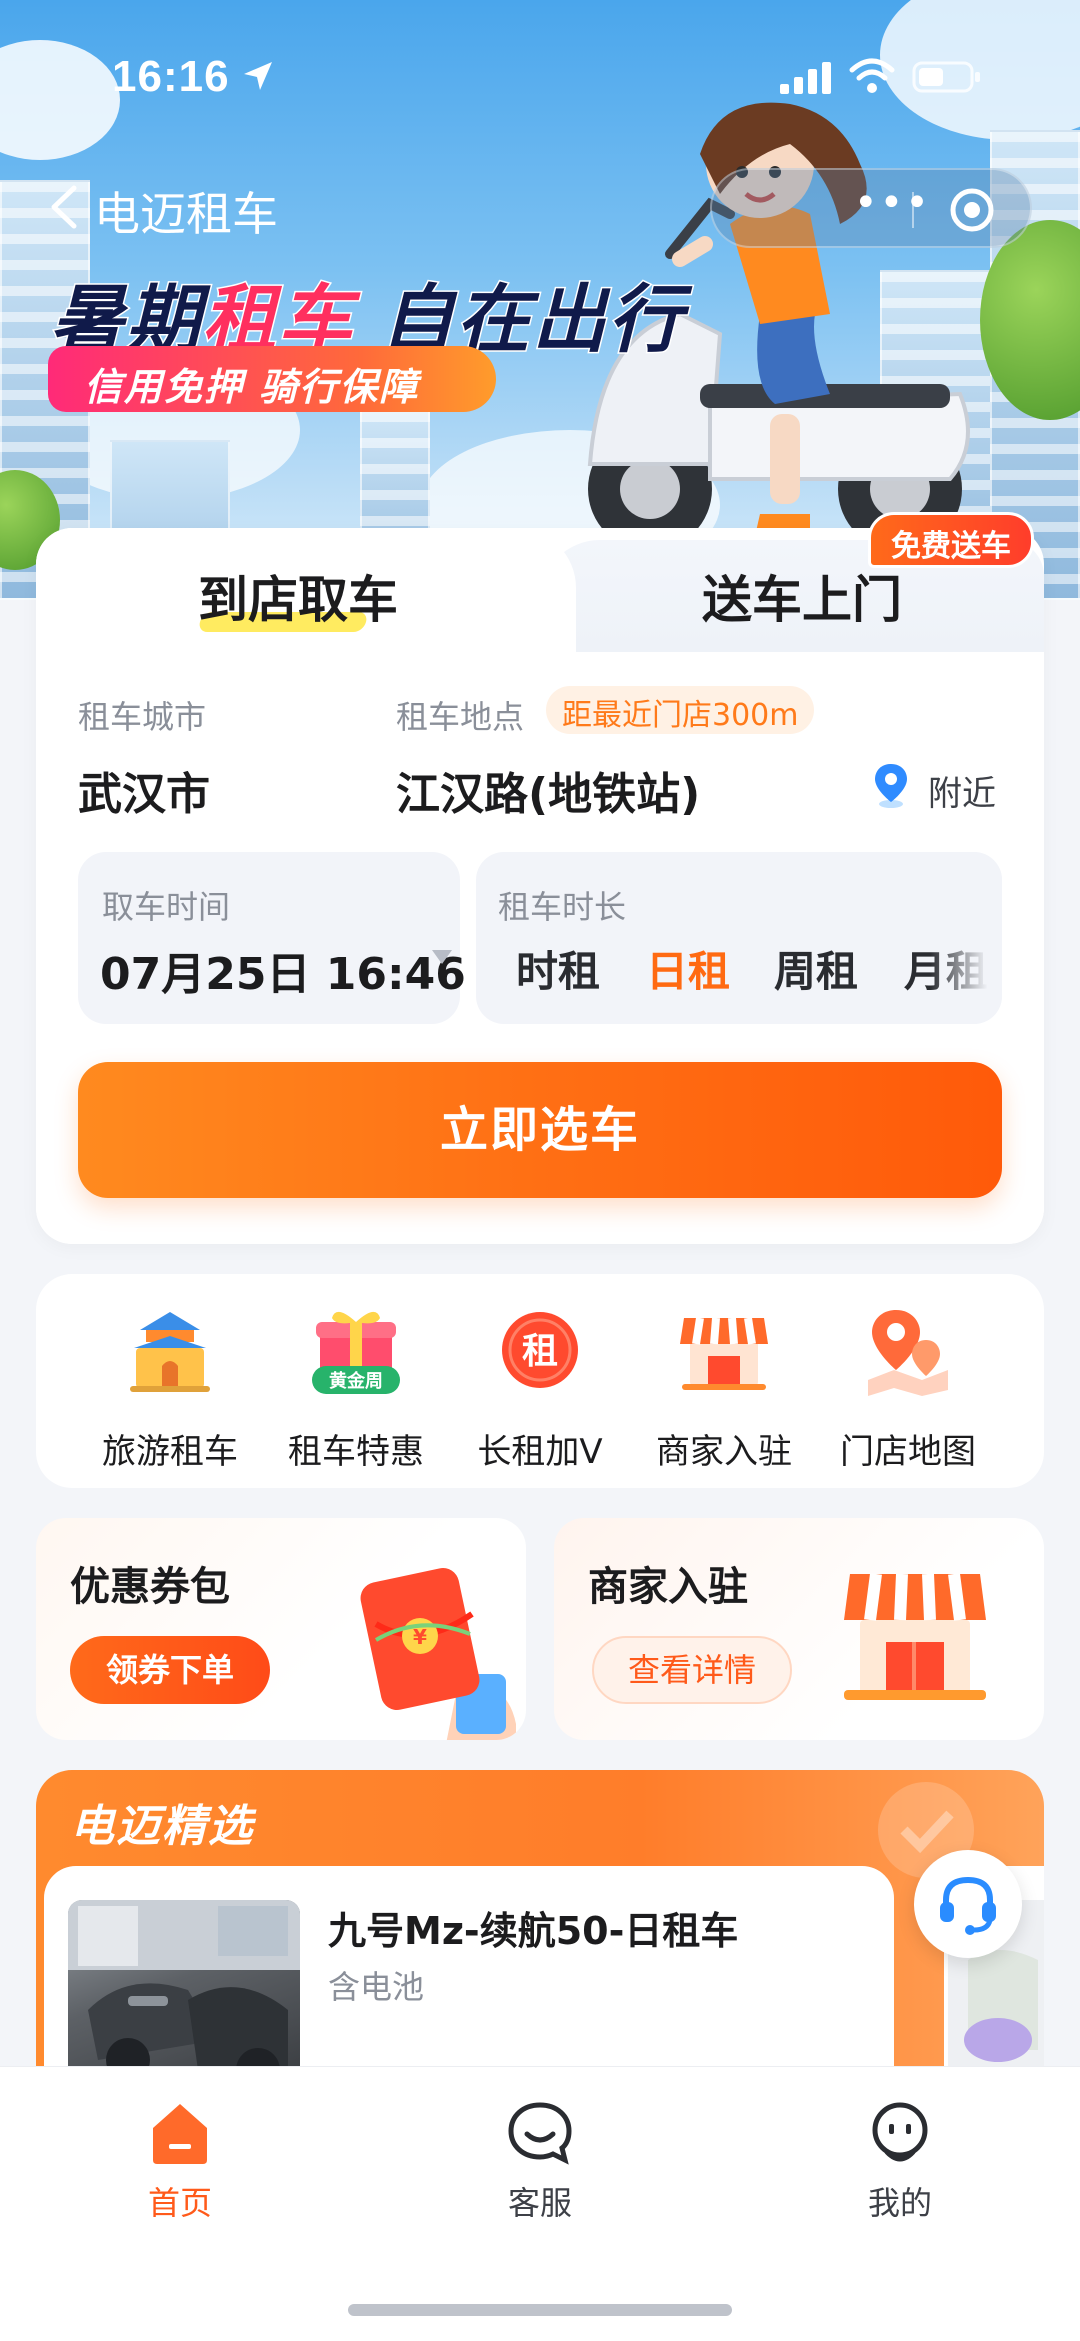 This screenshot has width=1080, height=2341. I want to click on view-details-button: 查看详情, so click(692, 1670).